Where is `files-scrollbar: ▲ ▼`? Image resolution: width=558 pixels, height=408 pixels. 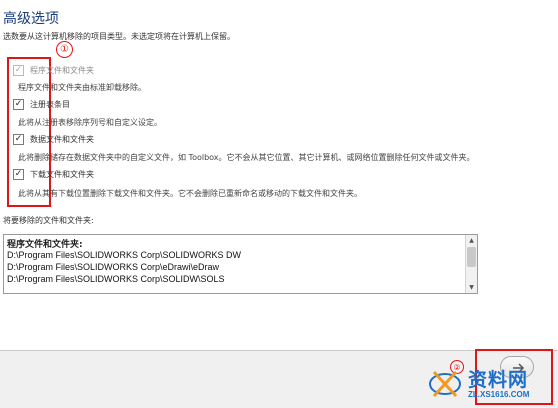 files-scrollbar: ▲ ▼ is located at coordinates (471, 264).